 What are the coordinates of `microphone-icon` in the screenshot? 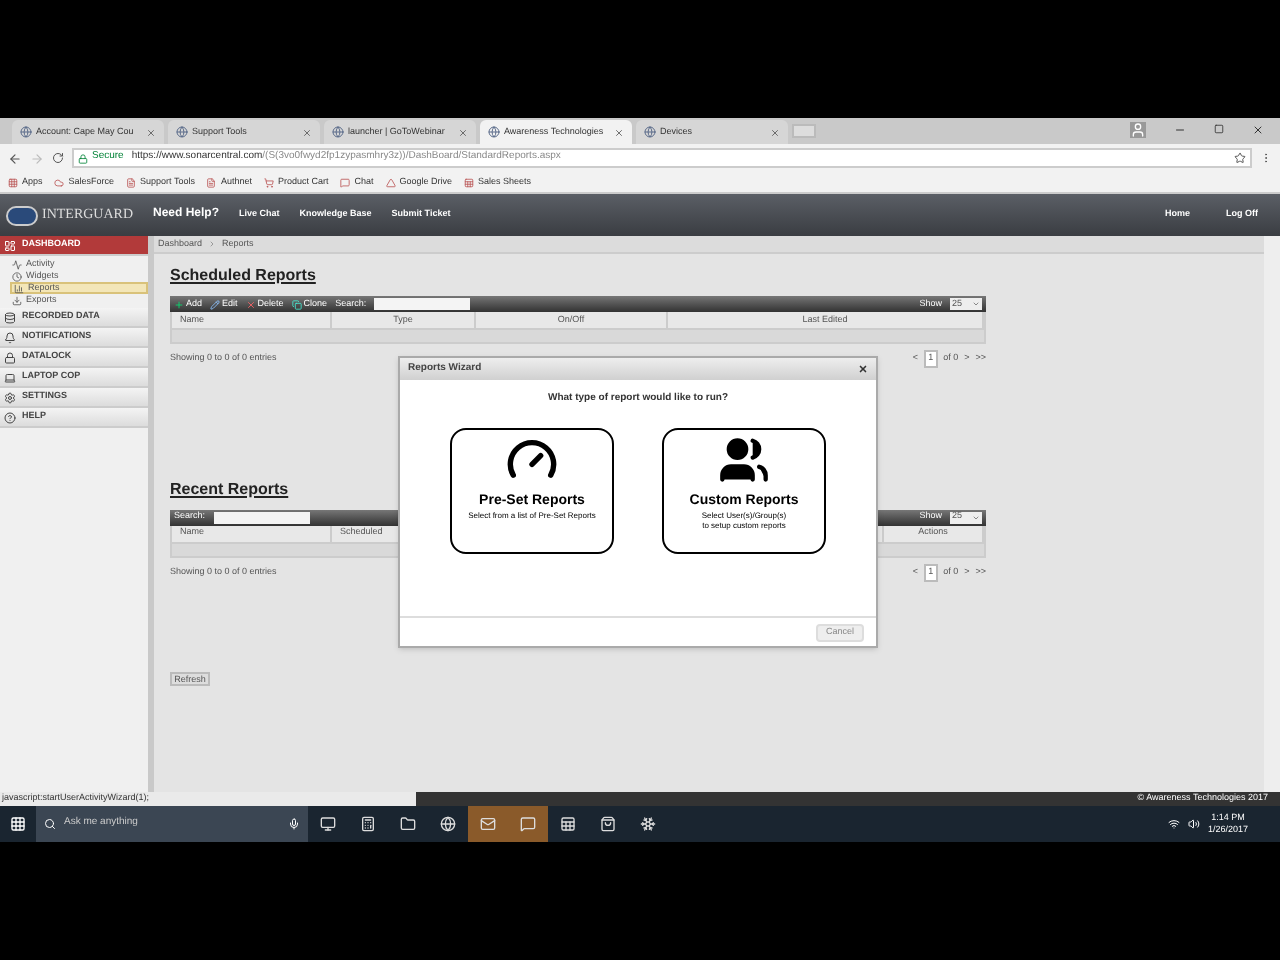 It's located at (294, 824).